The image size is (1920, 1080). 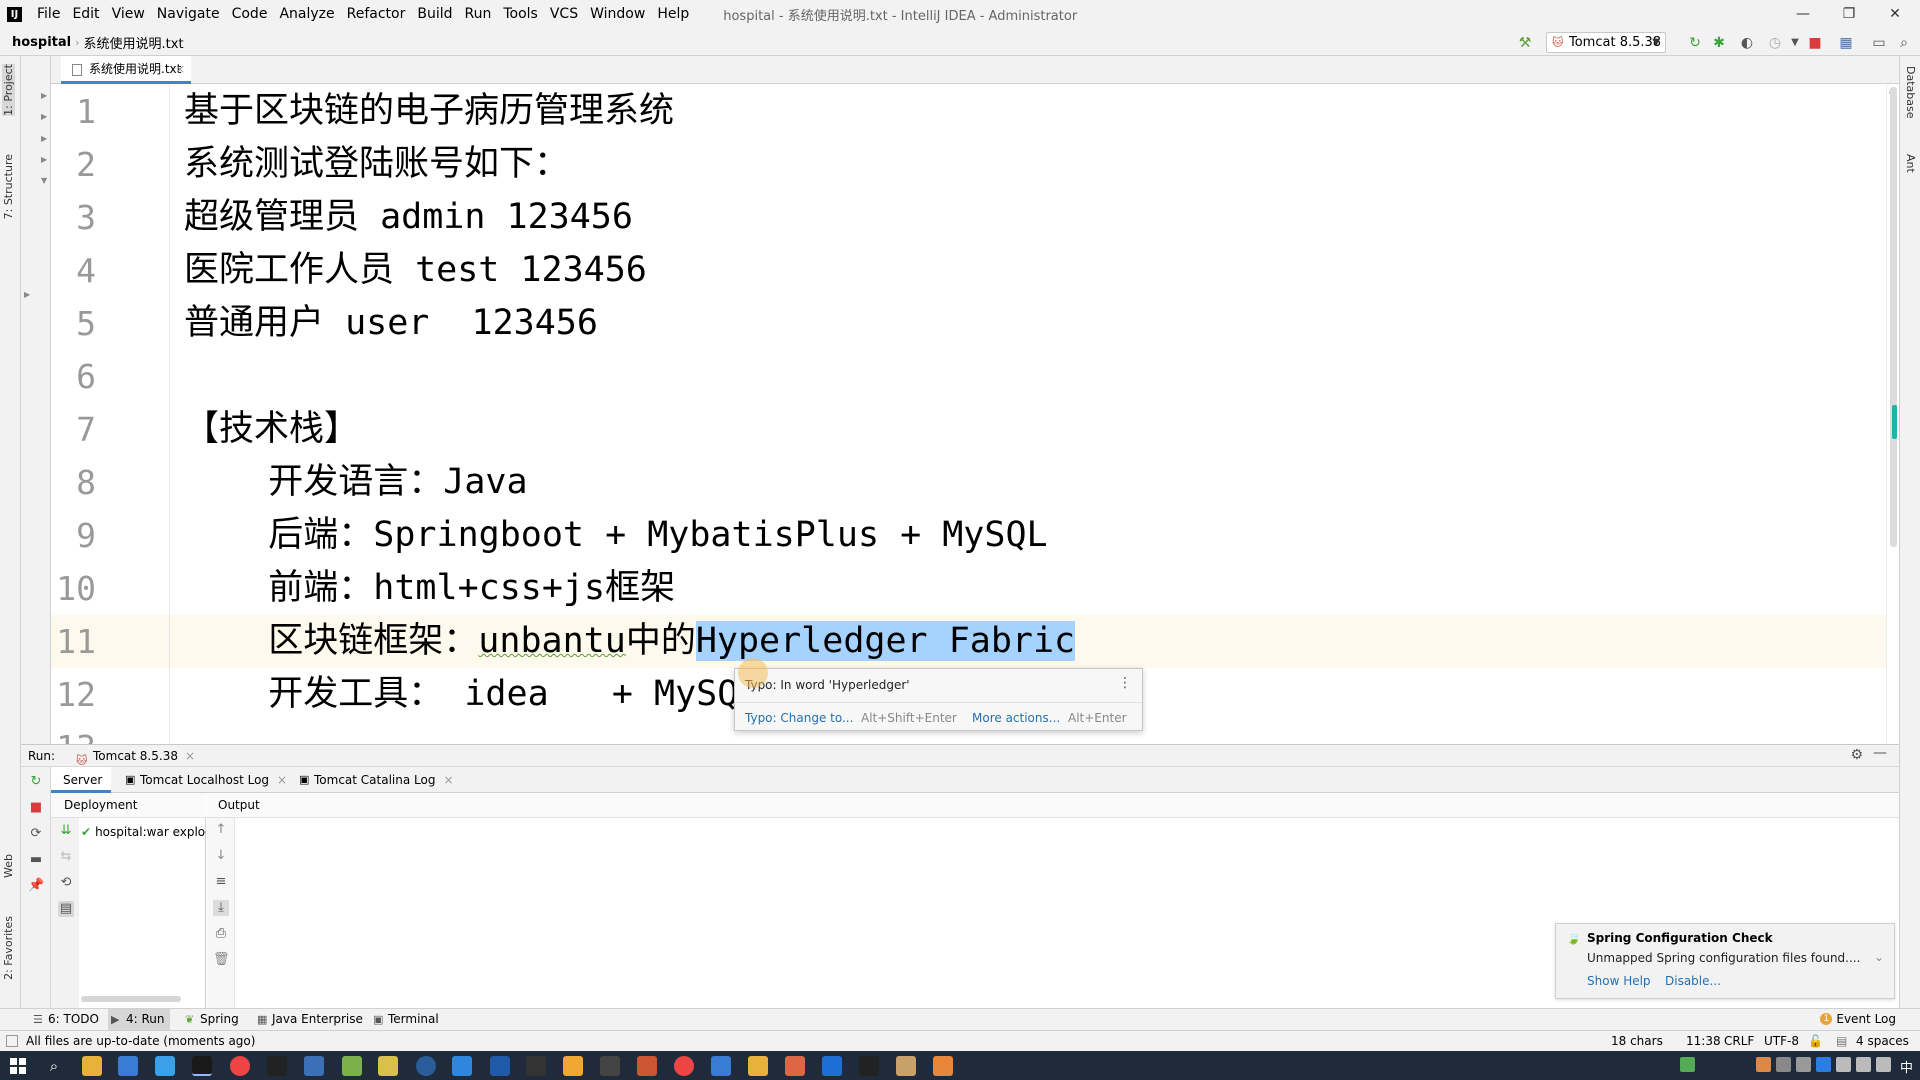 I want to click on menu-analyze: Analyze, so click(x=306, y=14).